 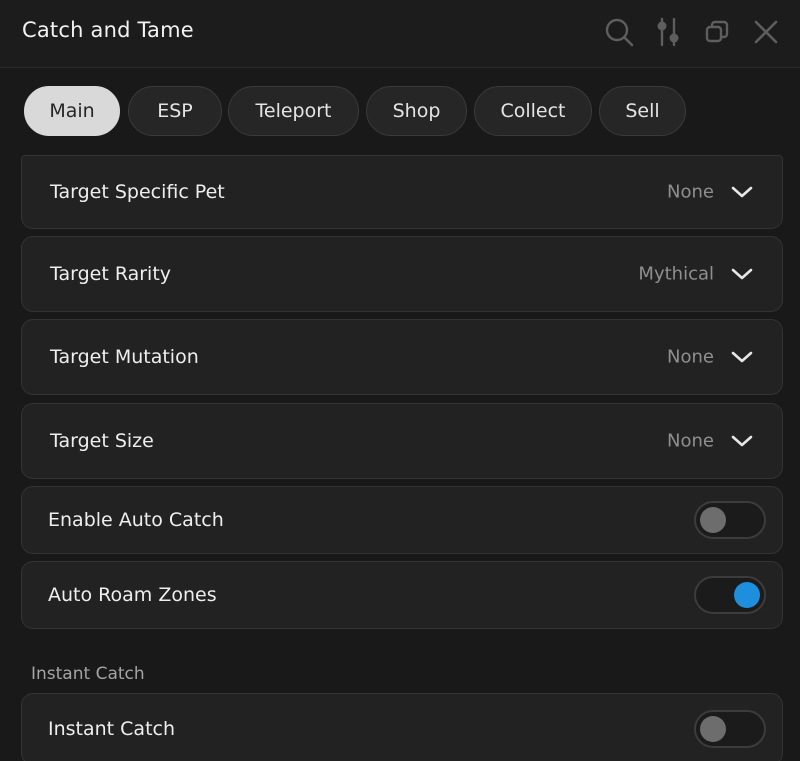 What do you see at coordinates (717, 32) in the screenshot?
I see `restore-window-icon` at bounding box center [717, 32].